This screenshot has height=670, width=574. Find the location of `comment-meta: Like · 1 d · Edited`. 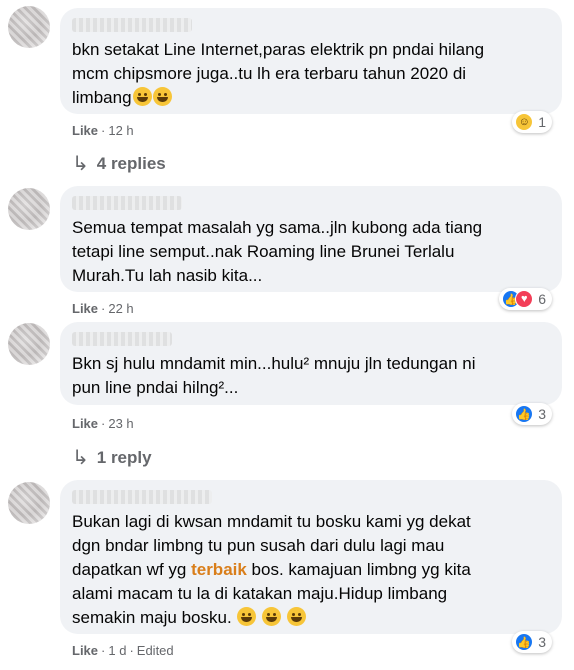

comment-meta: Like · 1 d · Edited is located at coordinates (123, 650).